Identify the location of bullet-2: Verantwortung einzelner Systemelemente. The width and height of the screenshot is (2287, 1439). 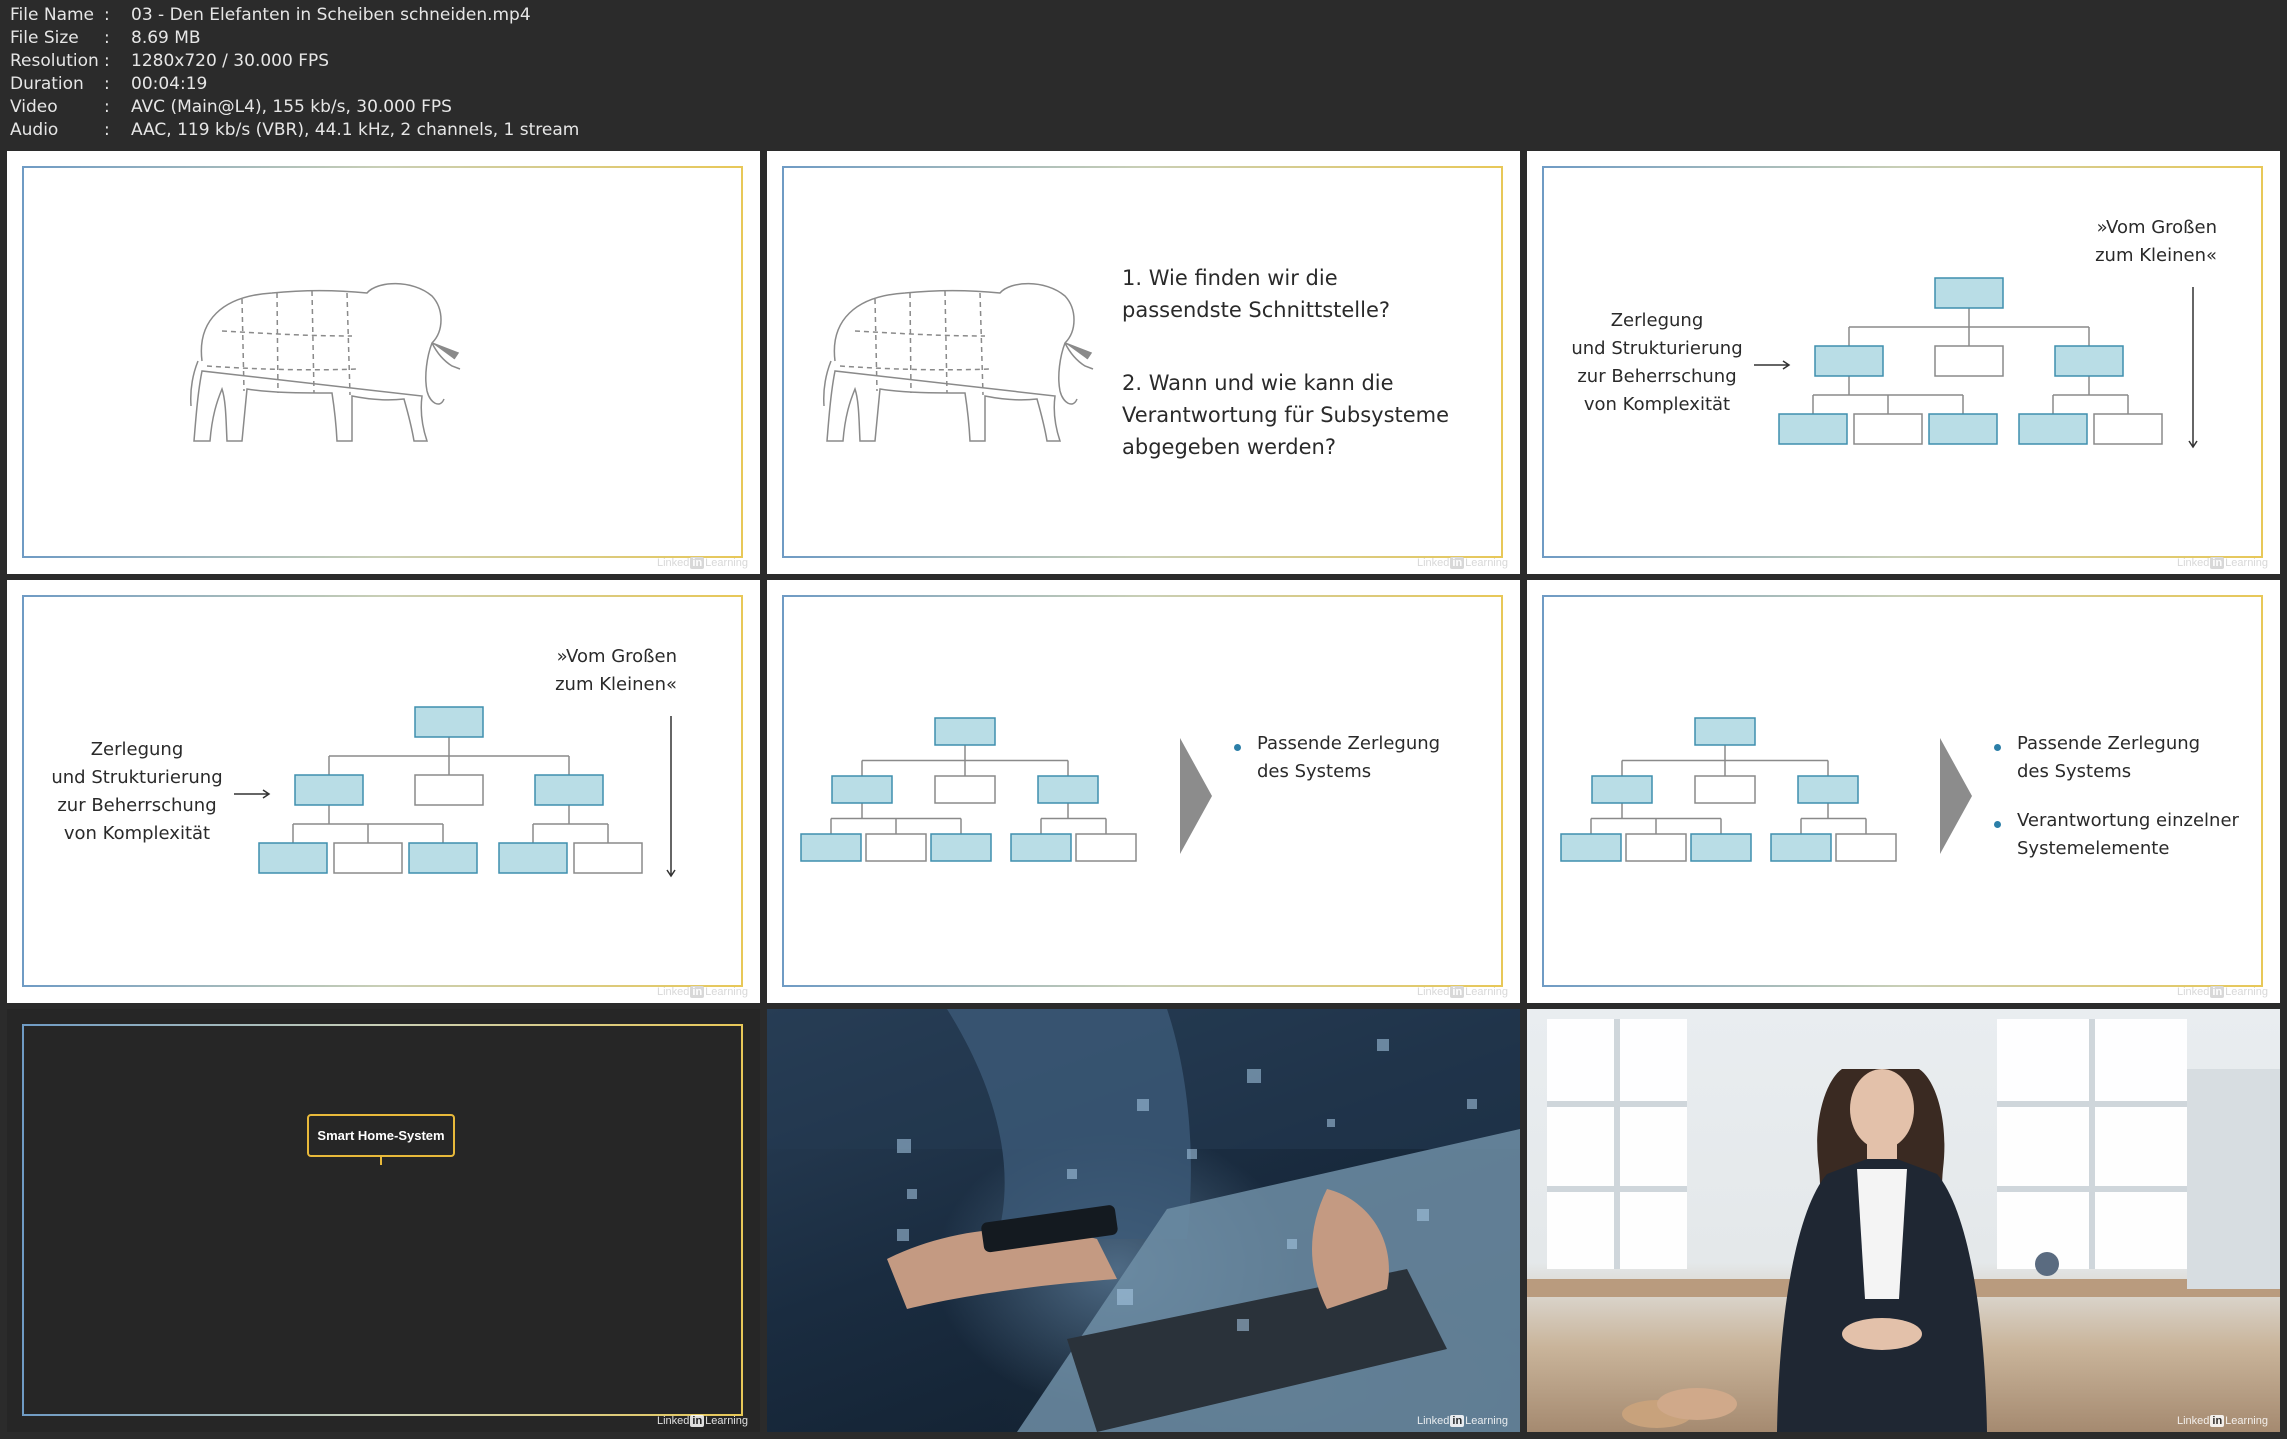
(2128, 834).